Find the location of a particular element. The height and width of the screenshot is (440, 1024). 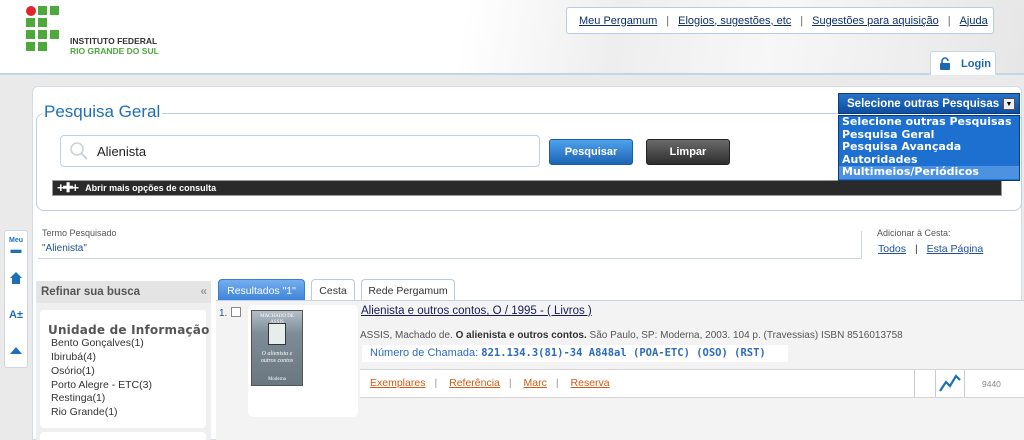

record-actions: Exemplares | Referência | Marc | Reserva is located at coordinates (490, 383).